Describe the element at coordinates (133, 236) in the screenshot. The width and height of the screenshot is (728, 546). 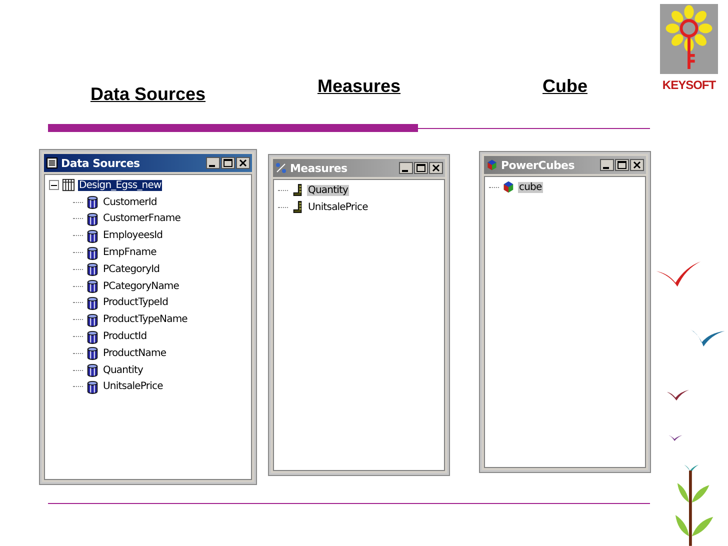
I see `tree-item: EmployeesId` at that location.